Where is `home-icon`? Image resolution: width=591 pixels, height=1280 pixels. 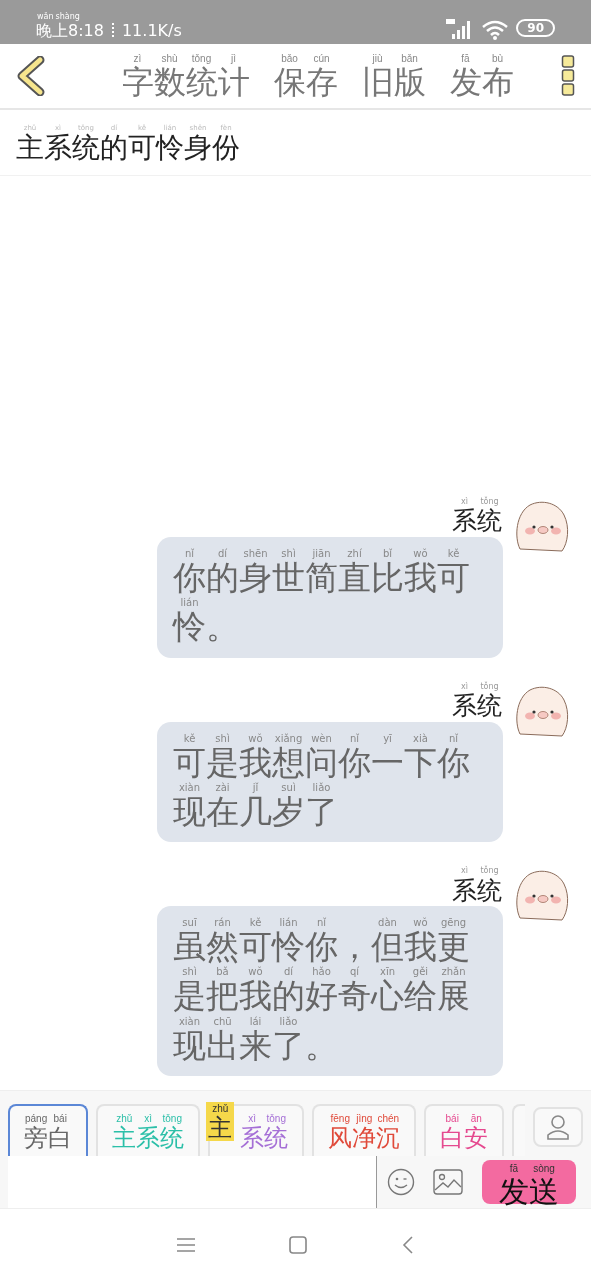 home-icon is located at coordinates (298, 1244).